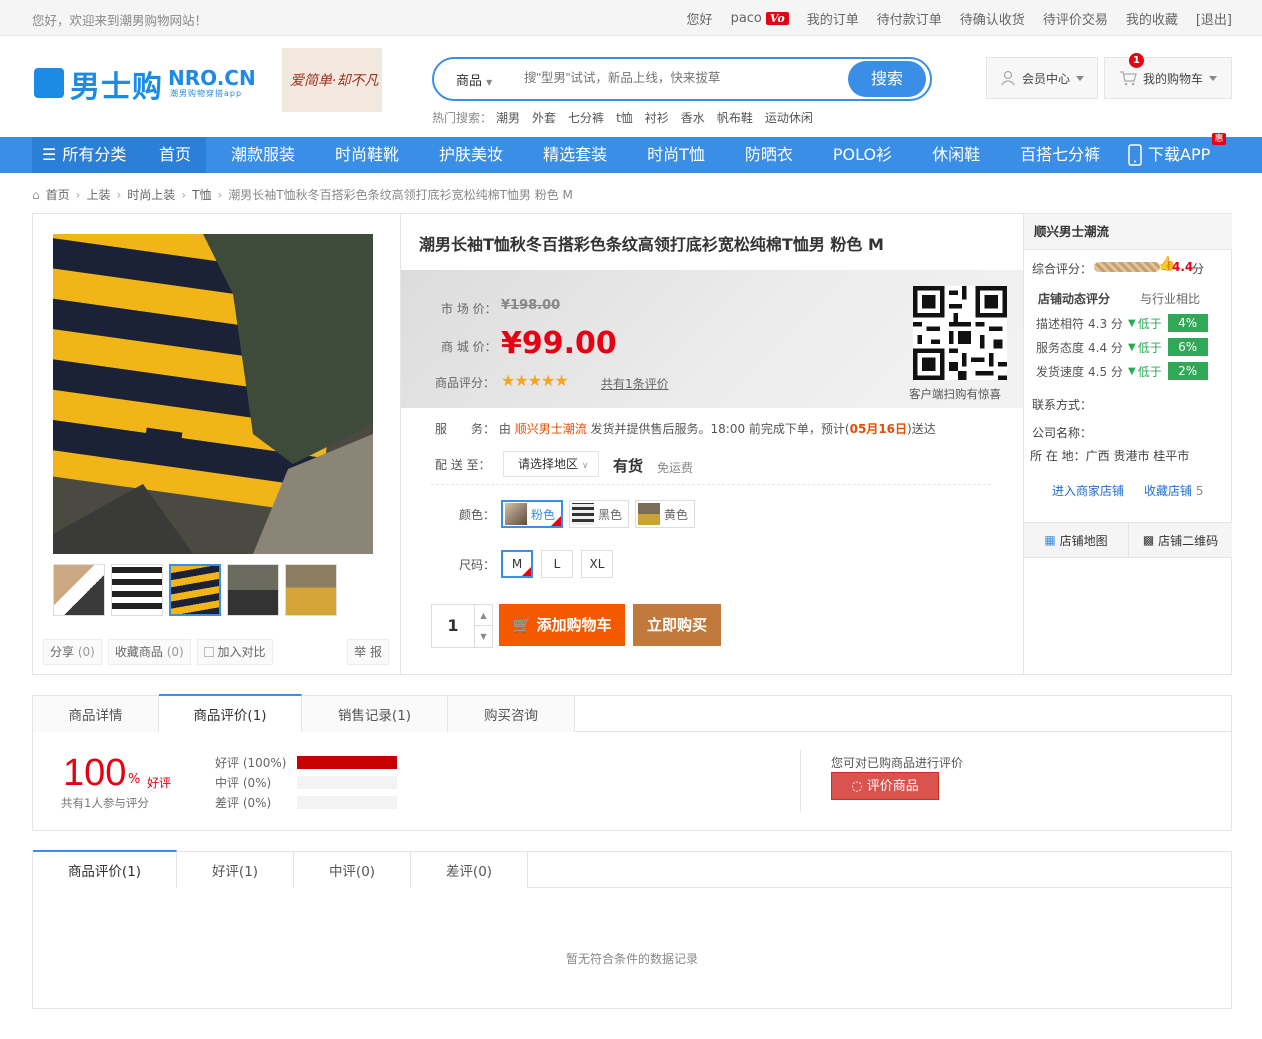  I want to click on promo-banner: 爱简单·却不凡, so click(332, 80).